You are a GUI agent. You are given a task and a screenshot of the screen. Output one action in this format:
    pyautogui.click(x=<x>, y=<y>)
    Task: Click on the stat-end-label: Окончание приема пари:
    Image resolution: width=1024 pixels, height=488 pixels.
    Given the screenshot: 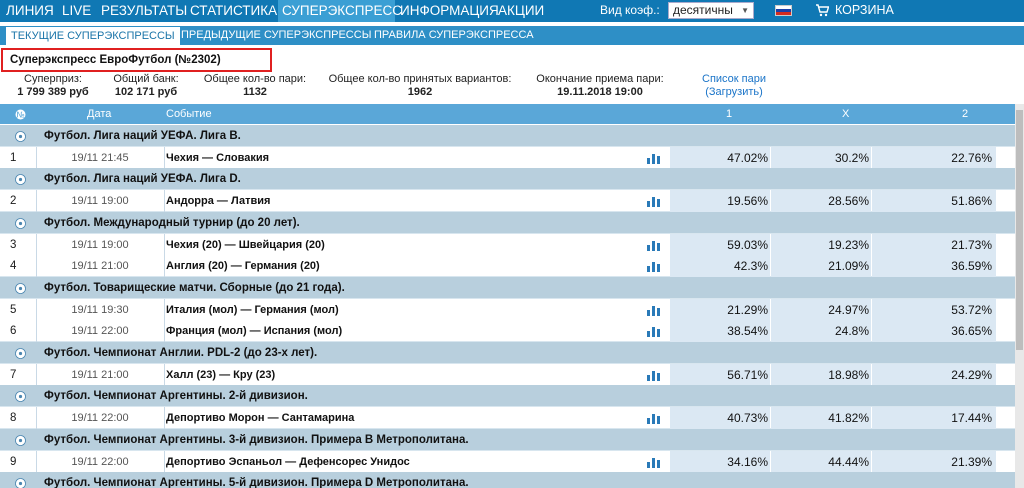 What is the action you would take?
    pyautogui.click(x=600, y=79)
    